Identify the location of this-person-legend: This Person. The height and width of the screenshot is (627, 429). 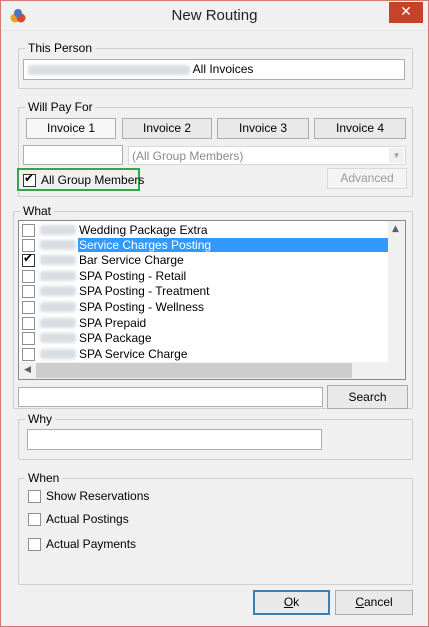
(60, 48).